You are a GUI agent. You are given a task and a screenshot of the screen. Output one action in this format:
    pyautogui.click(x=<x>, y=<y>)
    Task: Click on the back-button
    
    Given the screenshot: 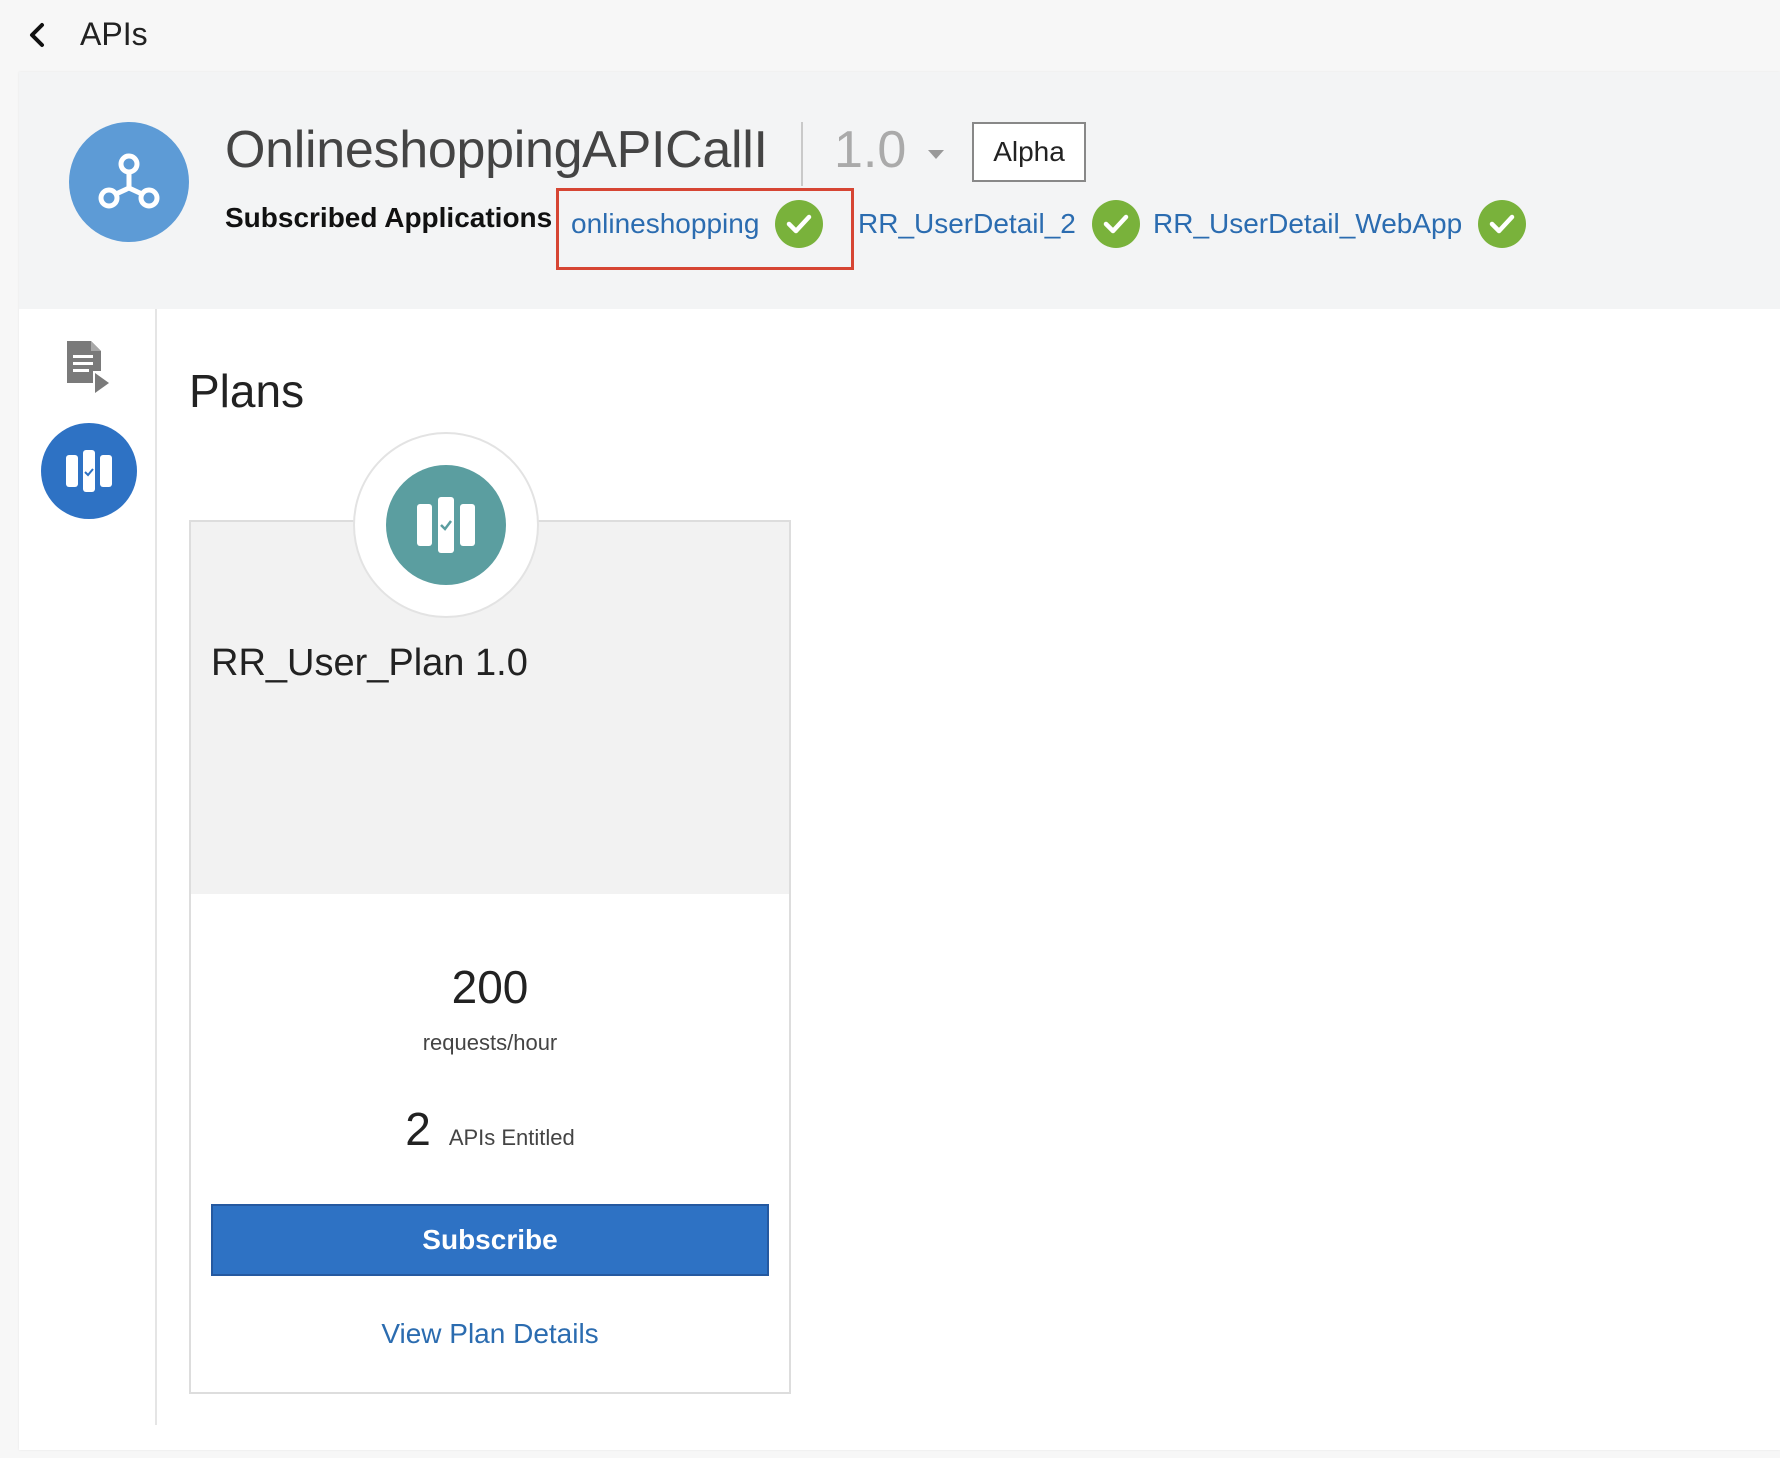 What is the action you would take?
    pyautogui.click(x=37, y=35)
    